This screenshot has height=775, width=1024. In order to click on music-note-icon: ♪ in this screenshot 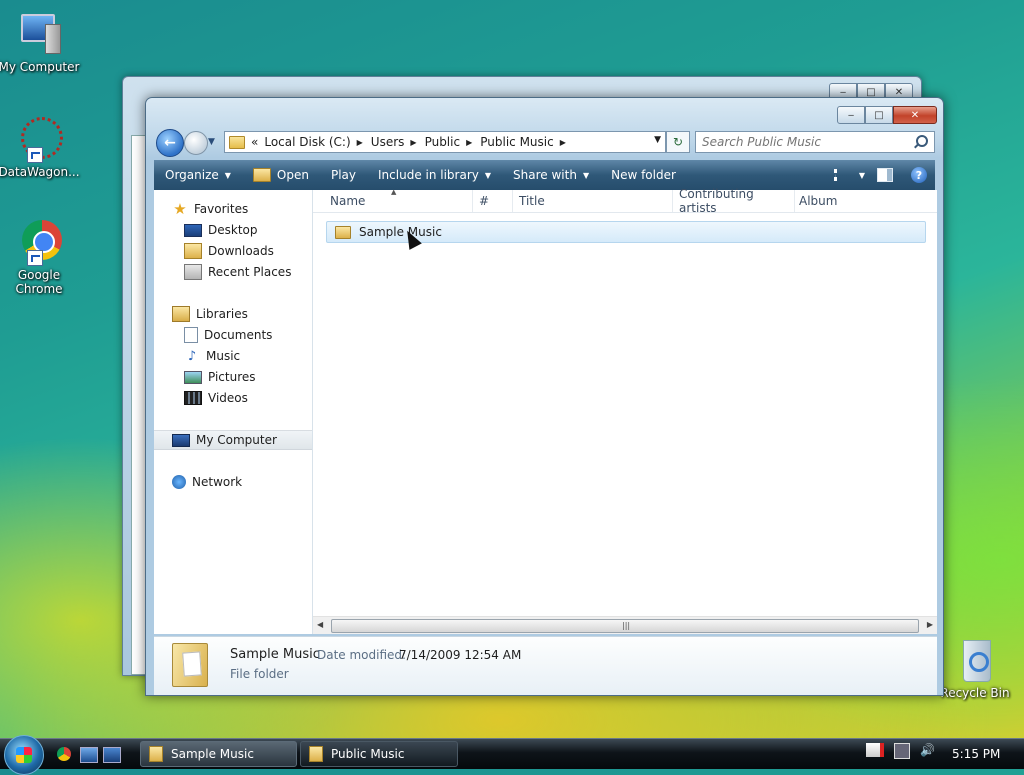, I will do `click(192, 356)`.